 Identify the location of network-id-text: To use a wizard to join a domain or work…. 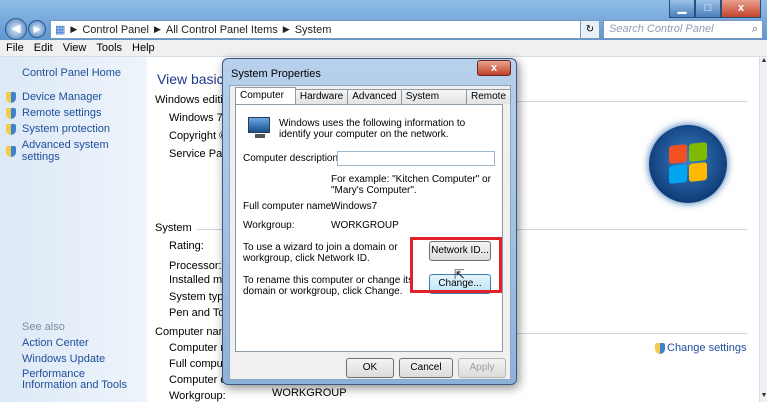
(320, 253).